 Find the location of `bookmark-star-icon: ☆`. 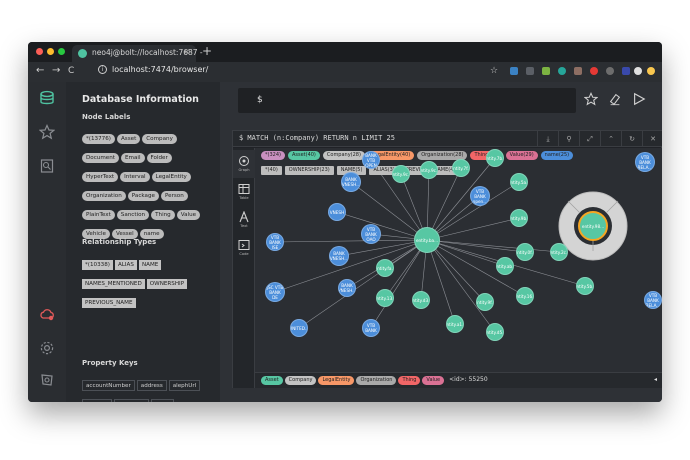

bookmark-star-icon: ☆ is located at coordinates (494, 71).